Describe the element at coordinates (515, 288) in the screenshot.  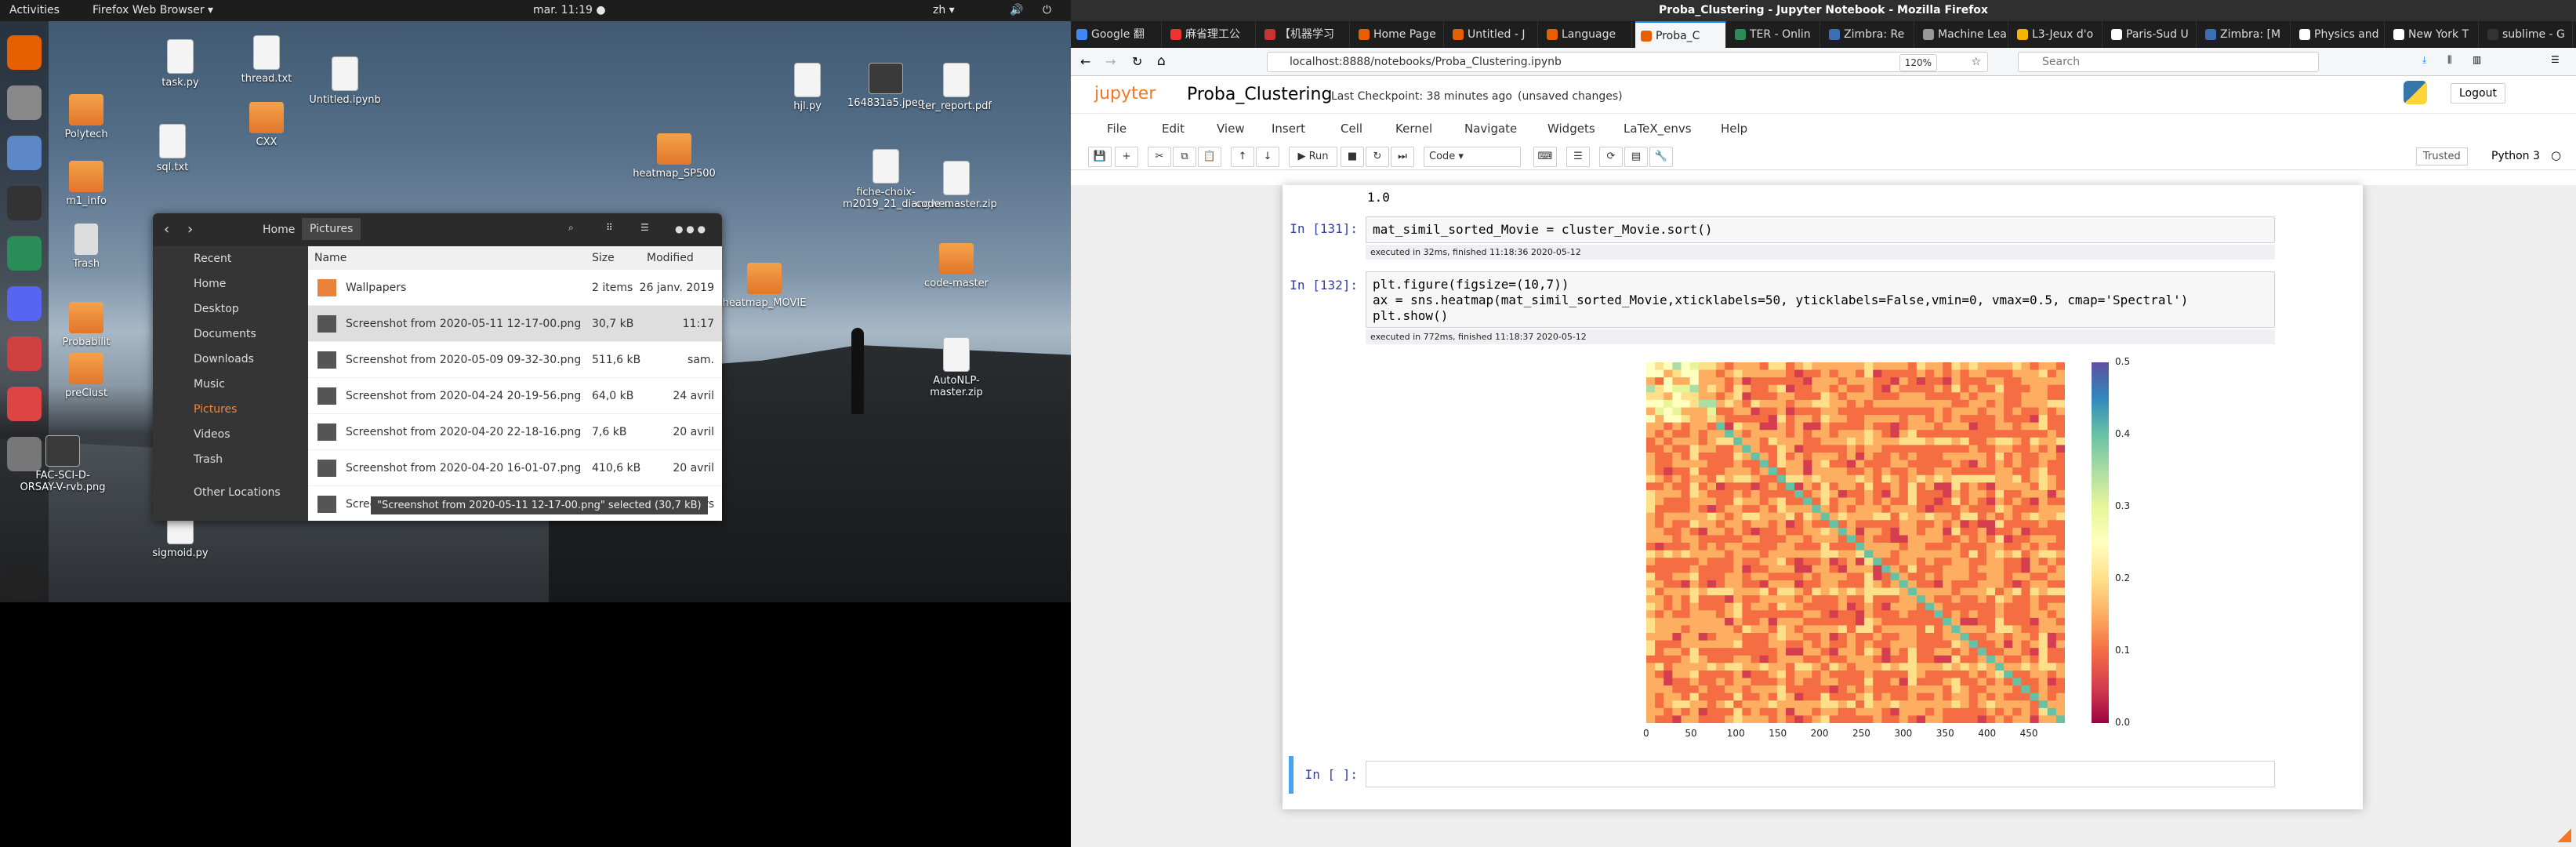
I see `file-row: Wallpapers 2 items 26 janv. 2019` at that location.